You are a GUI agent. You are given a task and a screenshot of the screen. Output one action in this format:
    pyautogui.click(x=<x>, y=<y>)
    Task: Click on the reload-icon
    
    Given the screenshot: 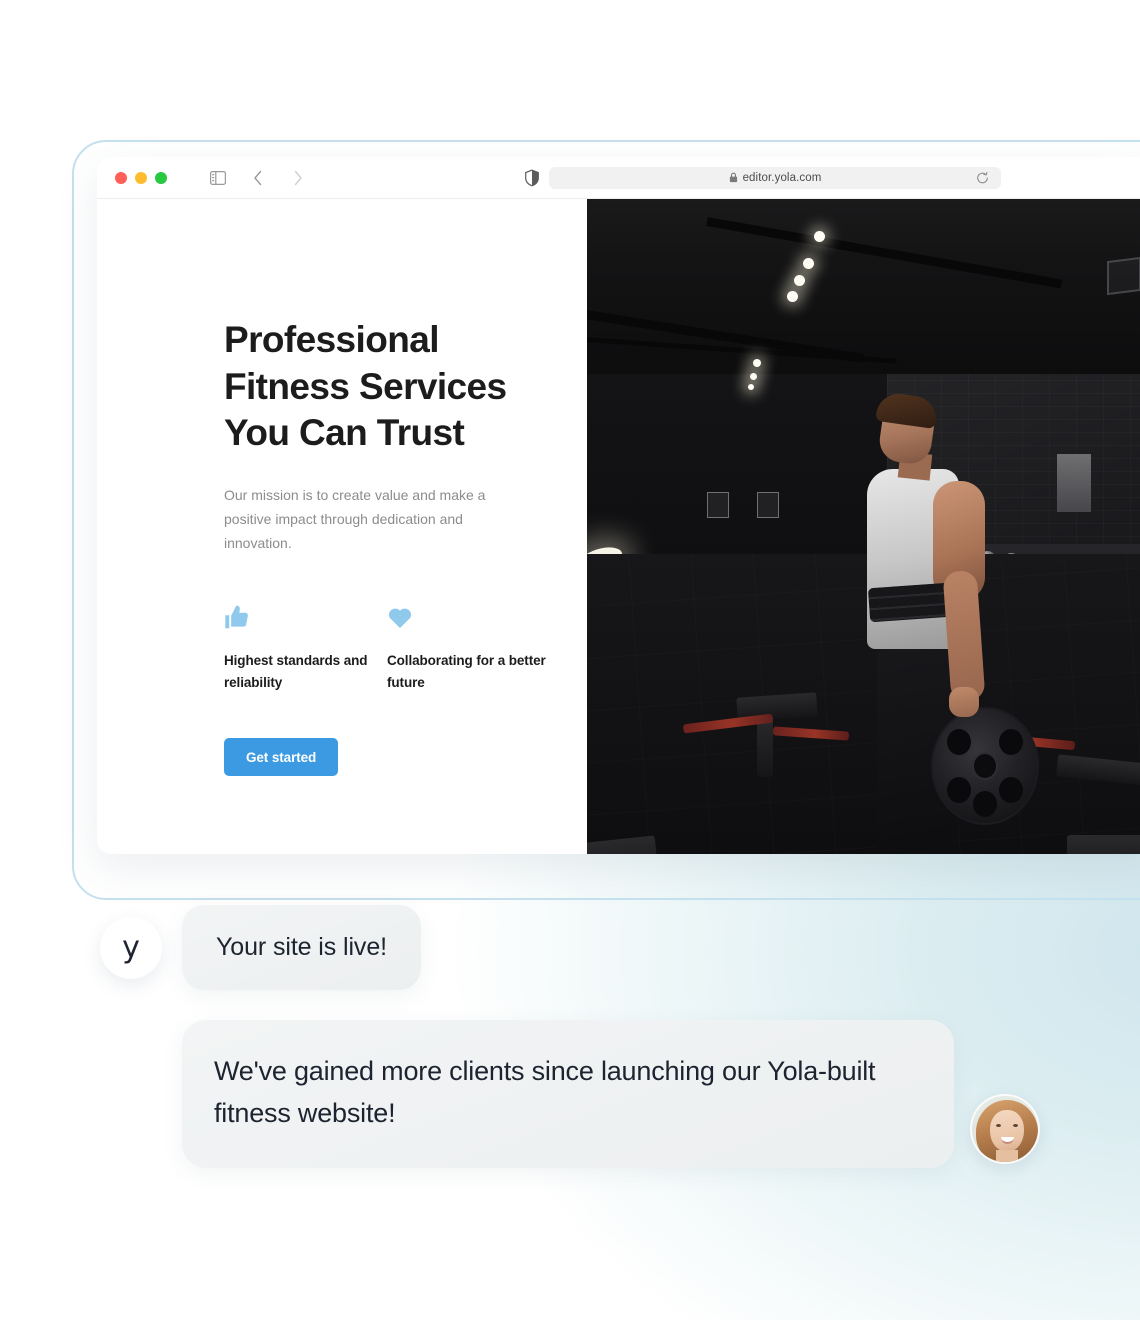 What is the action you would take?
    pyautogui.click(x=982, y=177)
    